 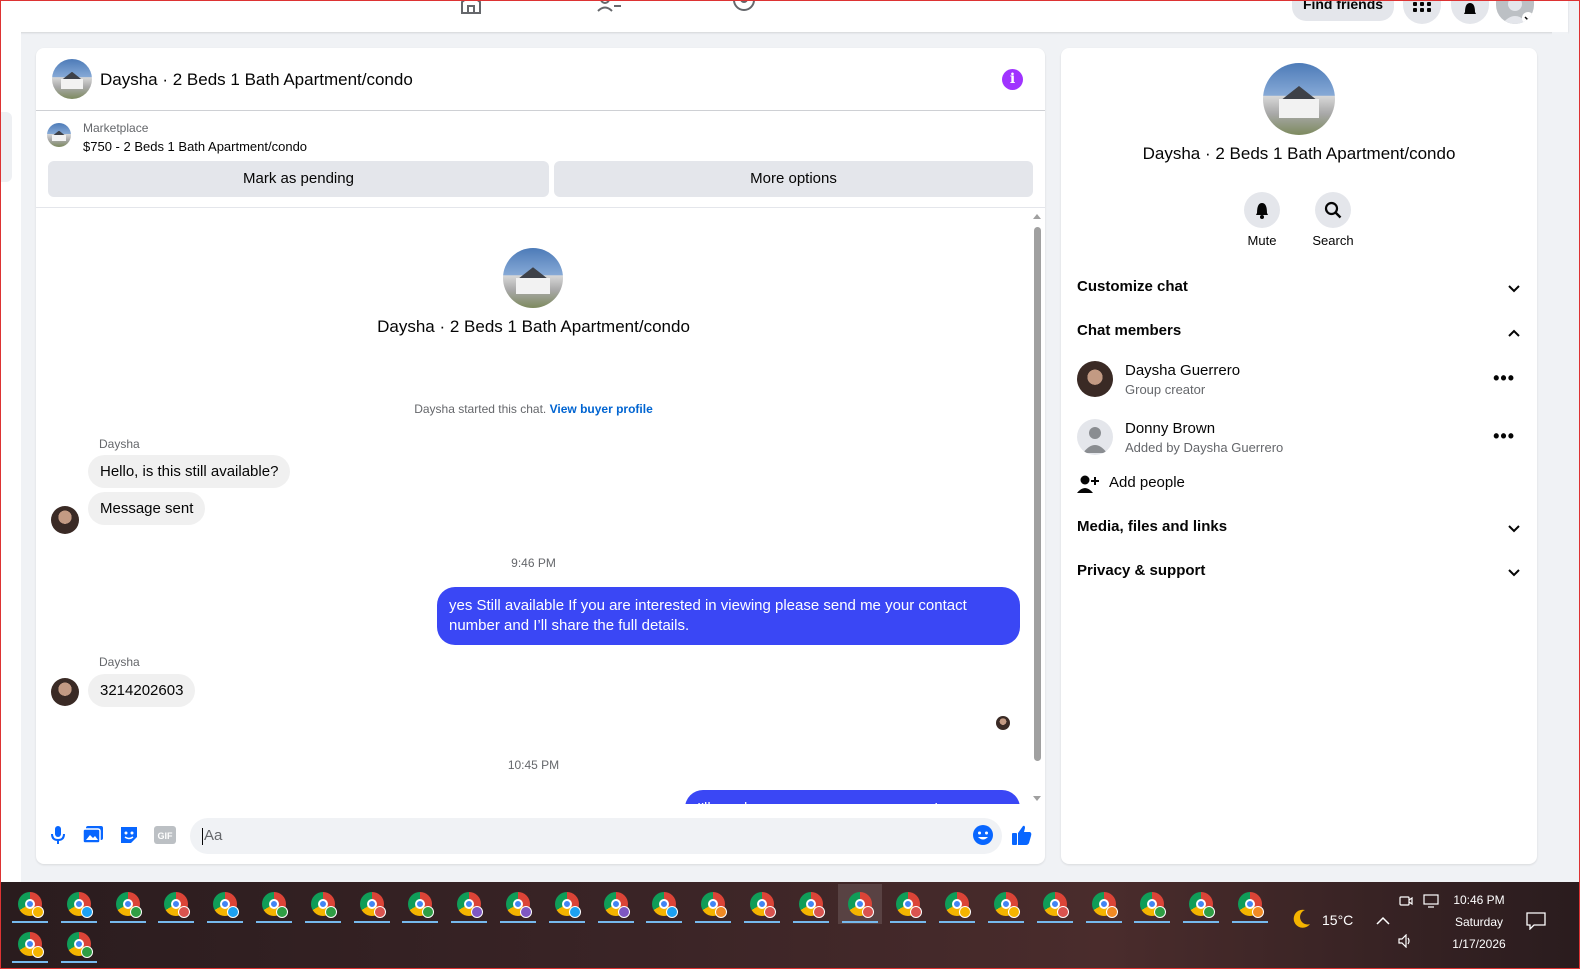 I want to click on search-button: Search, so click(x=1333, y=220).